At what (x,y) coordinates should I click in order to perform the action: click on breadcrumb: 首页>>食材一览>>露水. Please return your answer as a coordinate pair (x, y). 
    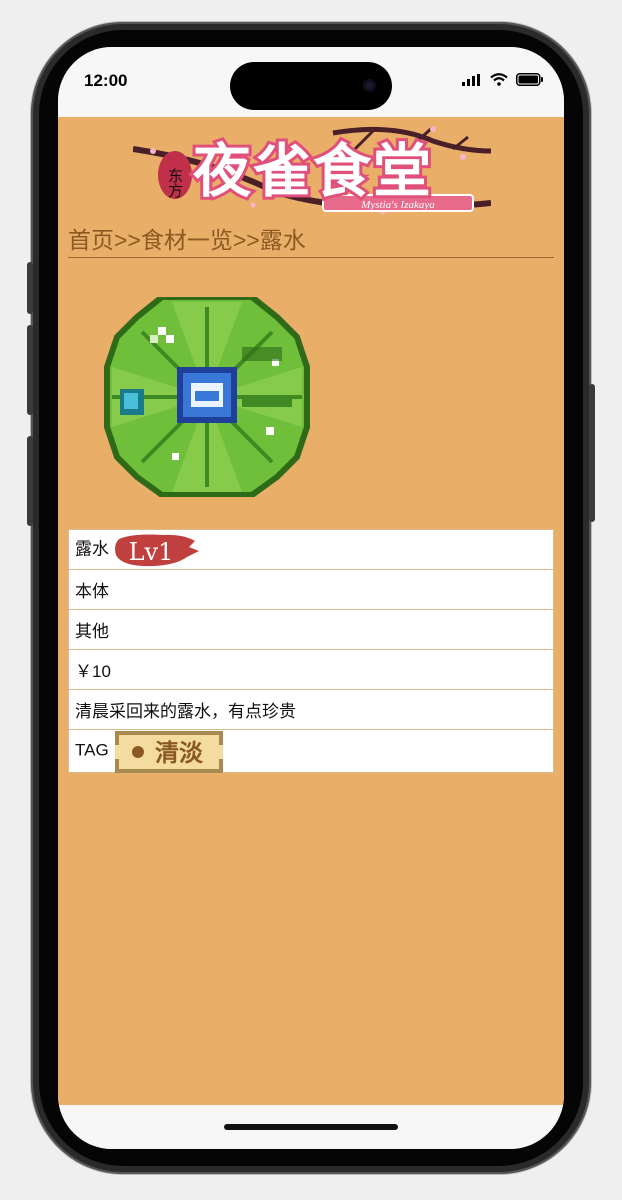
    Looking at the image, I should click on (311, 241).